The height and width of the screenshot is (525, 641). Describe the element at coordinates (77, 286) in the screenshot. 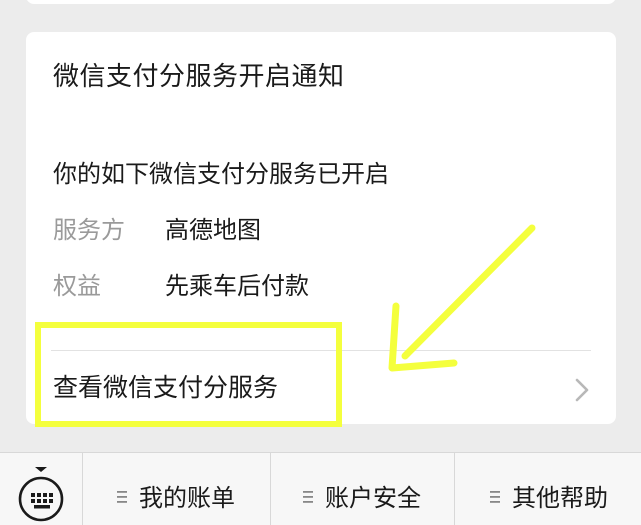

I see `field-key: 权益` at that location.